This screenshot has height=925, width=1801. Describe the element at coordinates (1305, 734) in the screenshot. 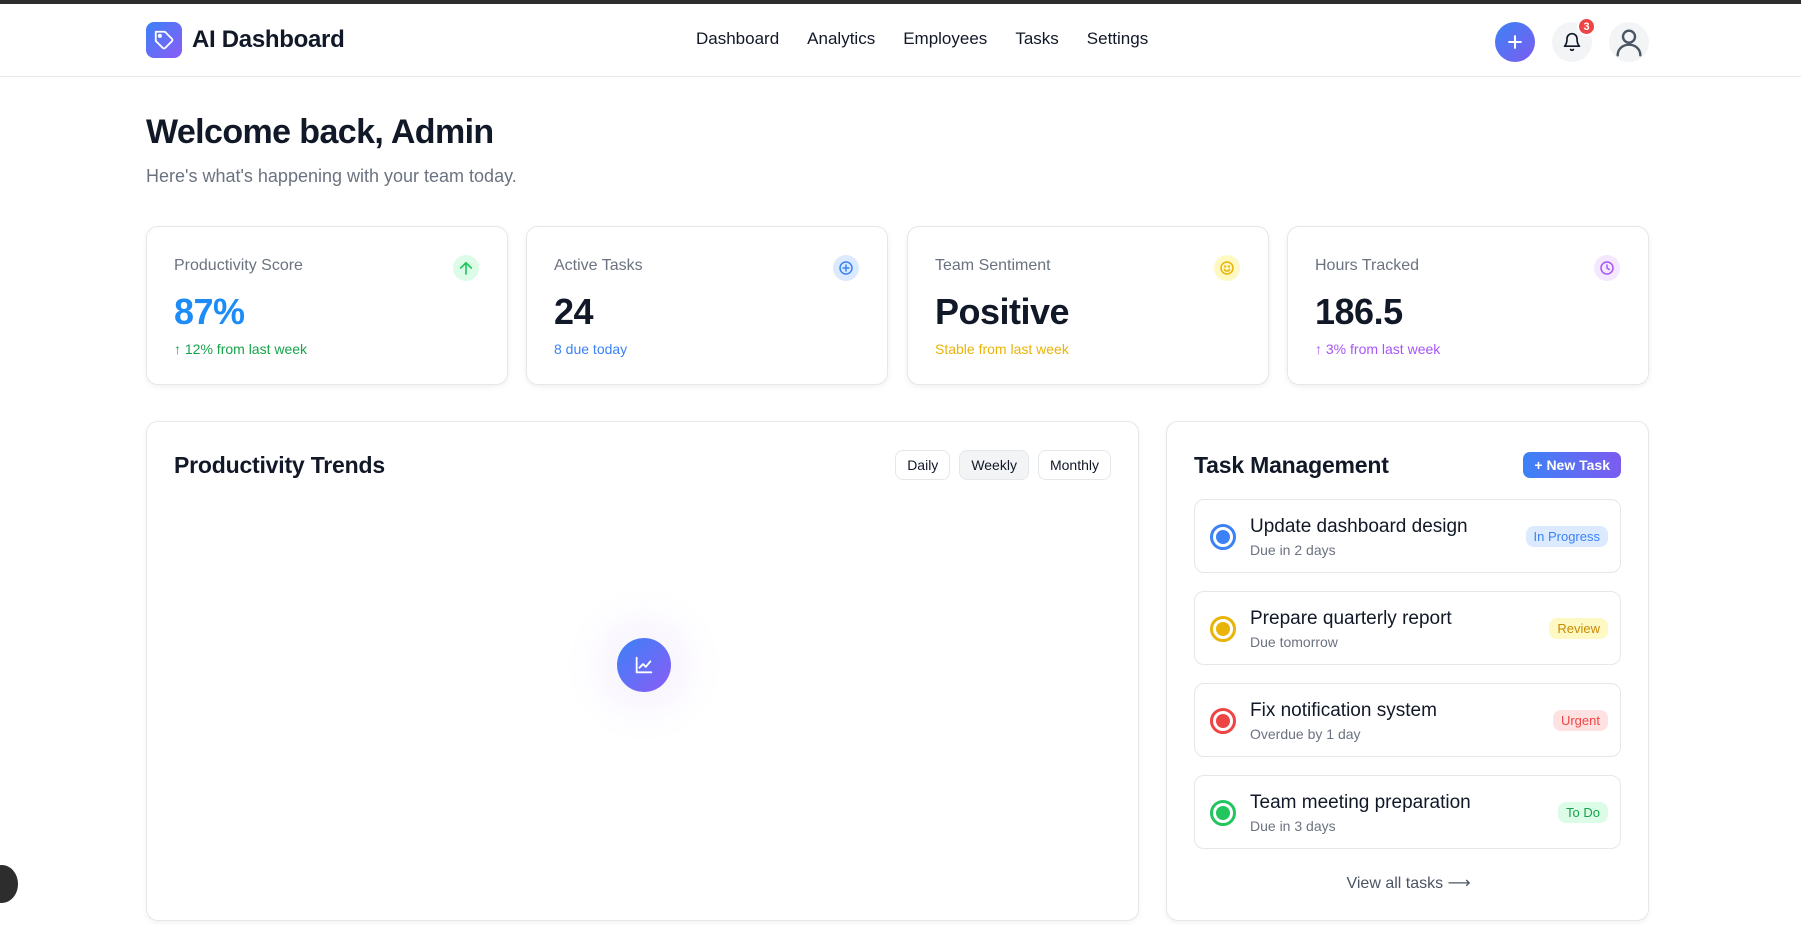

I see `task-due: Overdue by 1 day` at that location.